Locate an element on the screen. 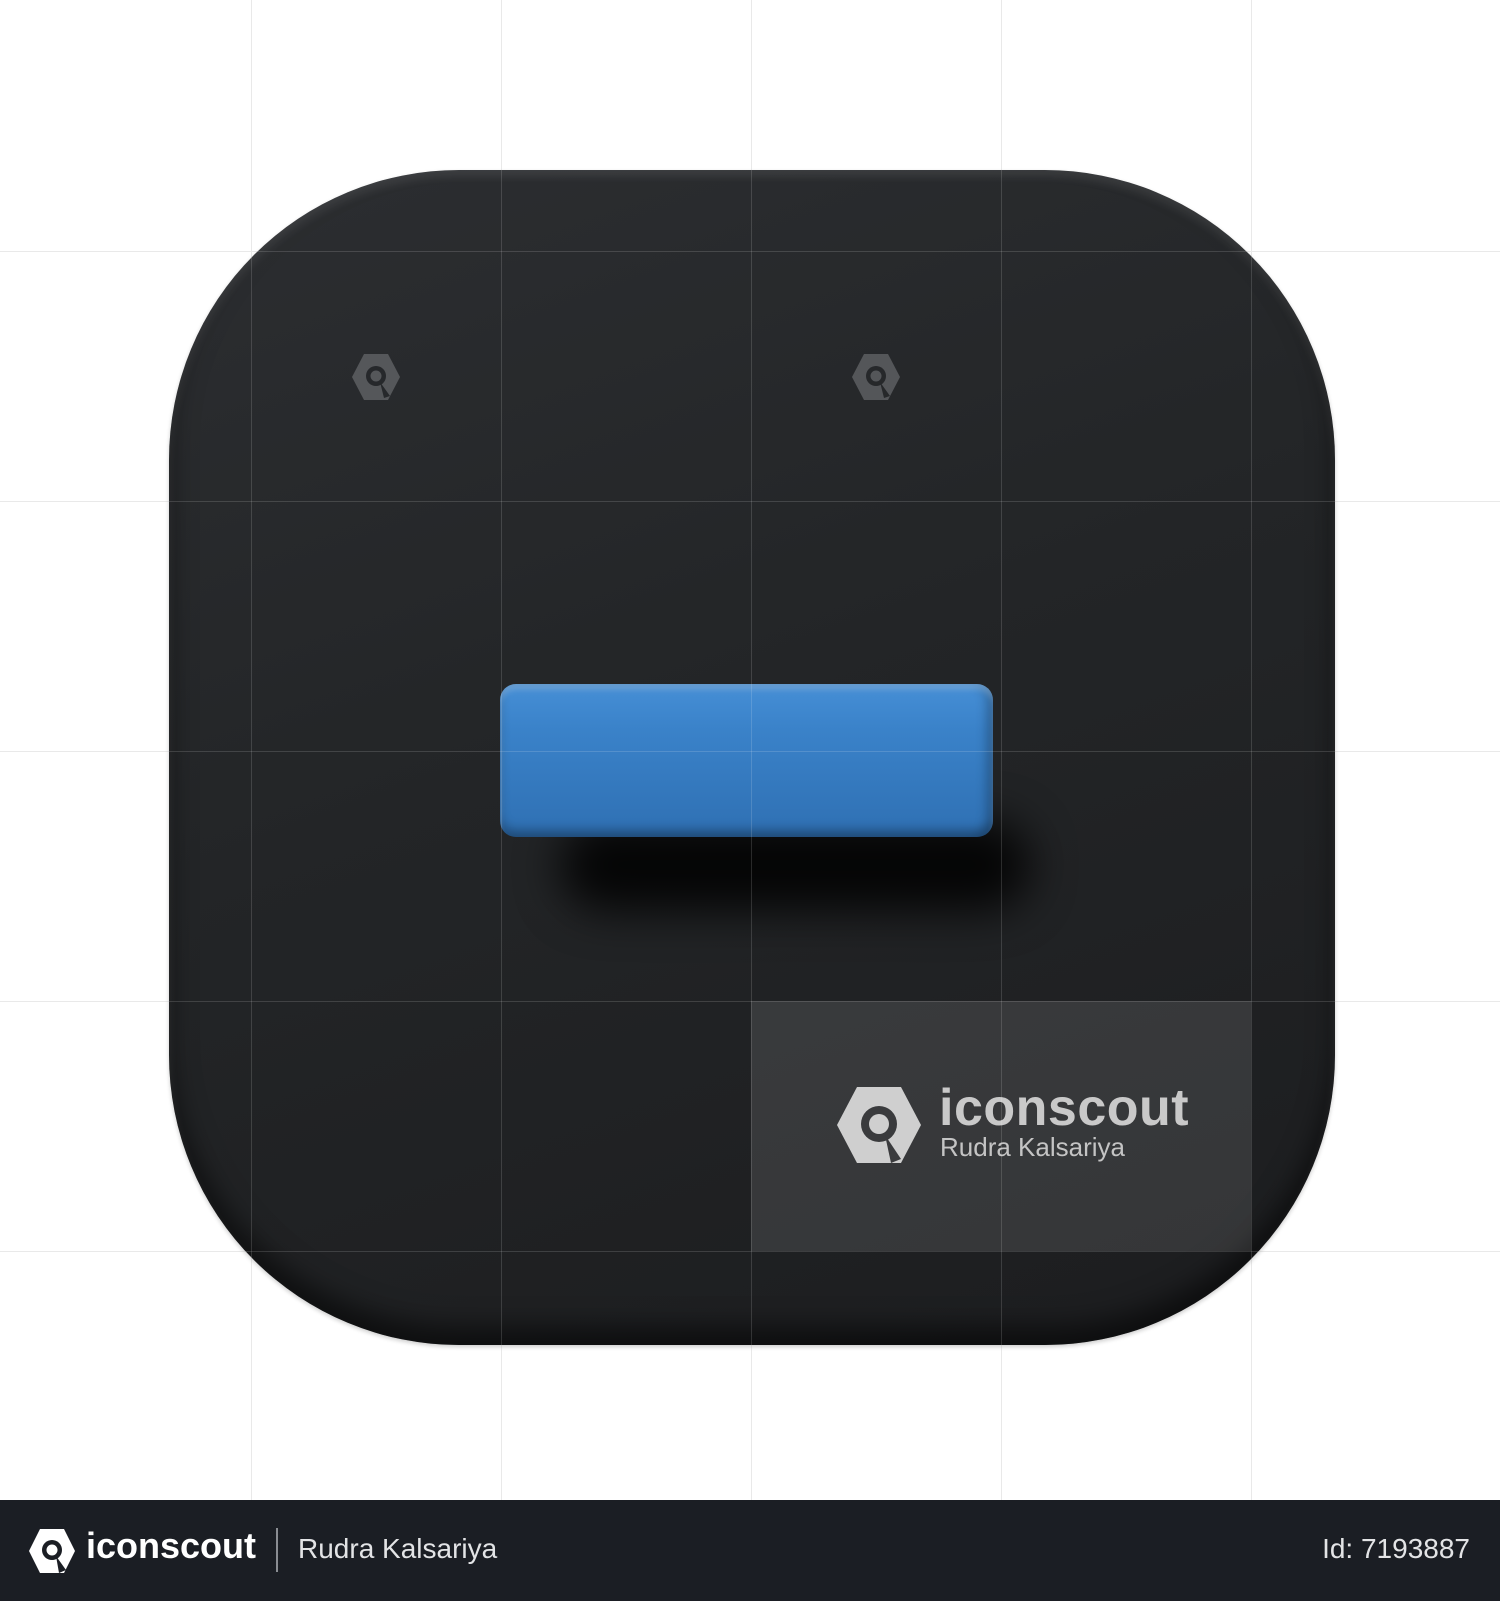 This screenshot has height=1601, width=1500. watermark-author: Rudra Kalsariya is located at coordinates (1032, 1147).